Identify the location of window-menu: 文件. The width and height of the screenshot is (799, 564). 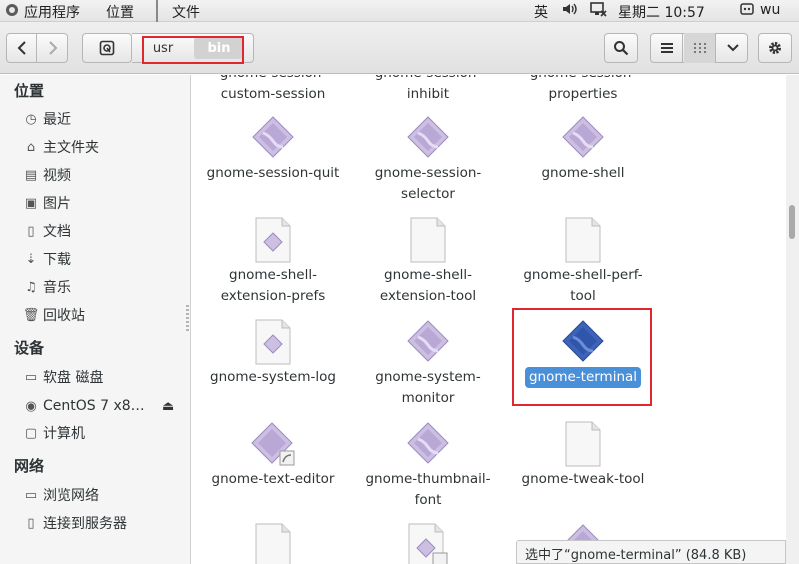
(186, 12).